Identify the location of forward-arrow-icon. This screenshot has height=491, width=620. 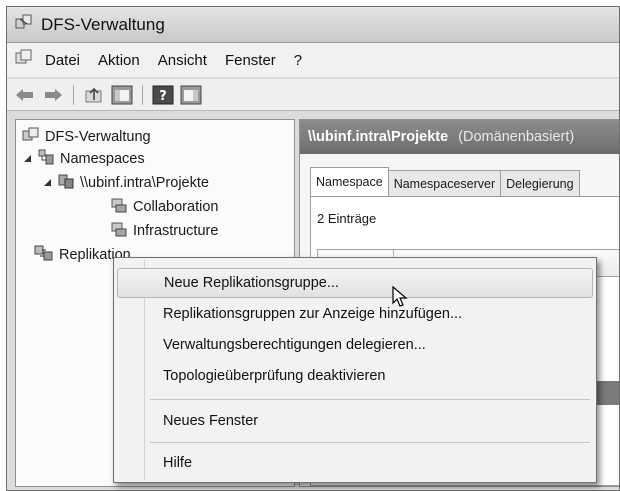
(53, 95).